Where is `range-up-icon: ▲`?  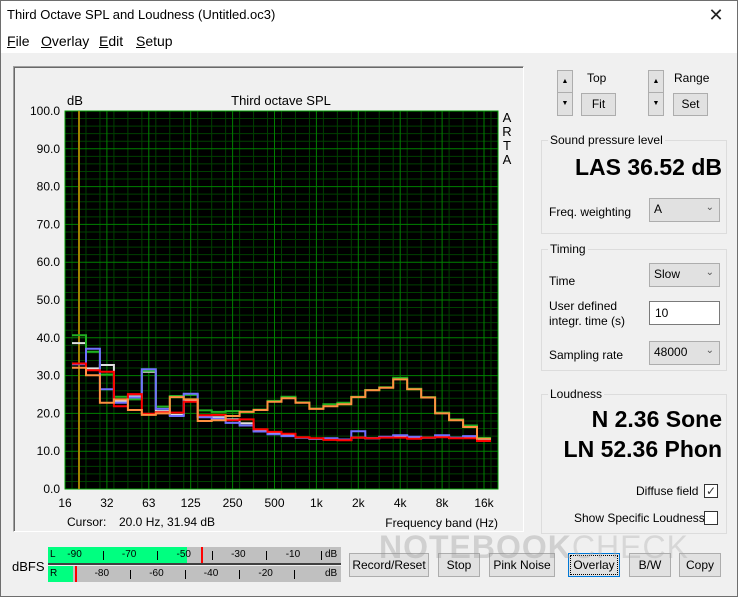 range-up-icon: ▲ is located at coordinates (656, 82).